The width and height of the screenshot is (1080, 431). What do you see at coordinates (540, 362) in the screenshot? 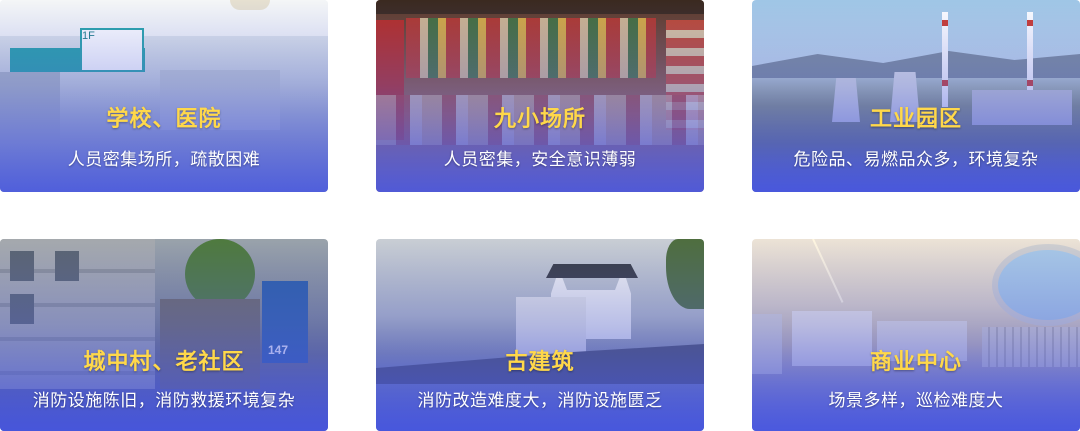
I see `card-title: 古建筑` at bounding box center [540, 362].